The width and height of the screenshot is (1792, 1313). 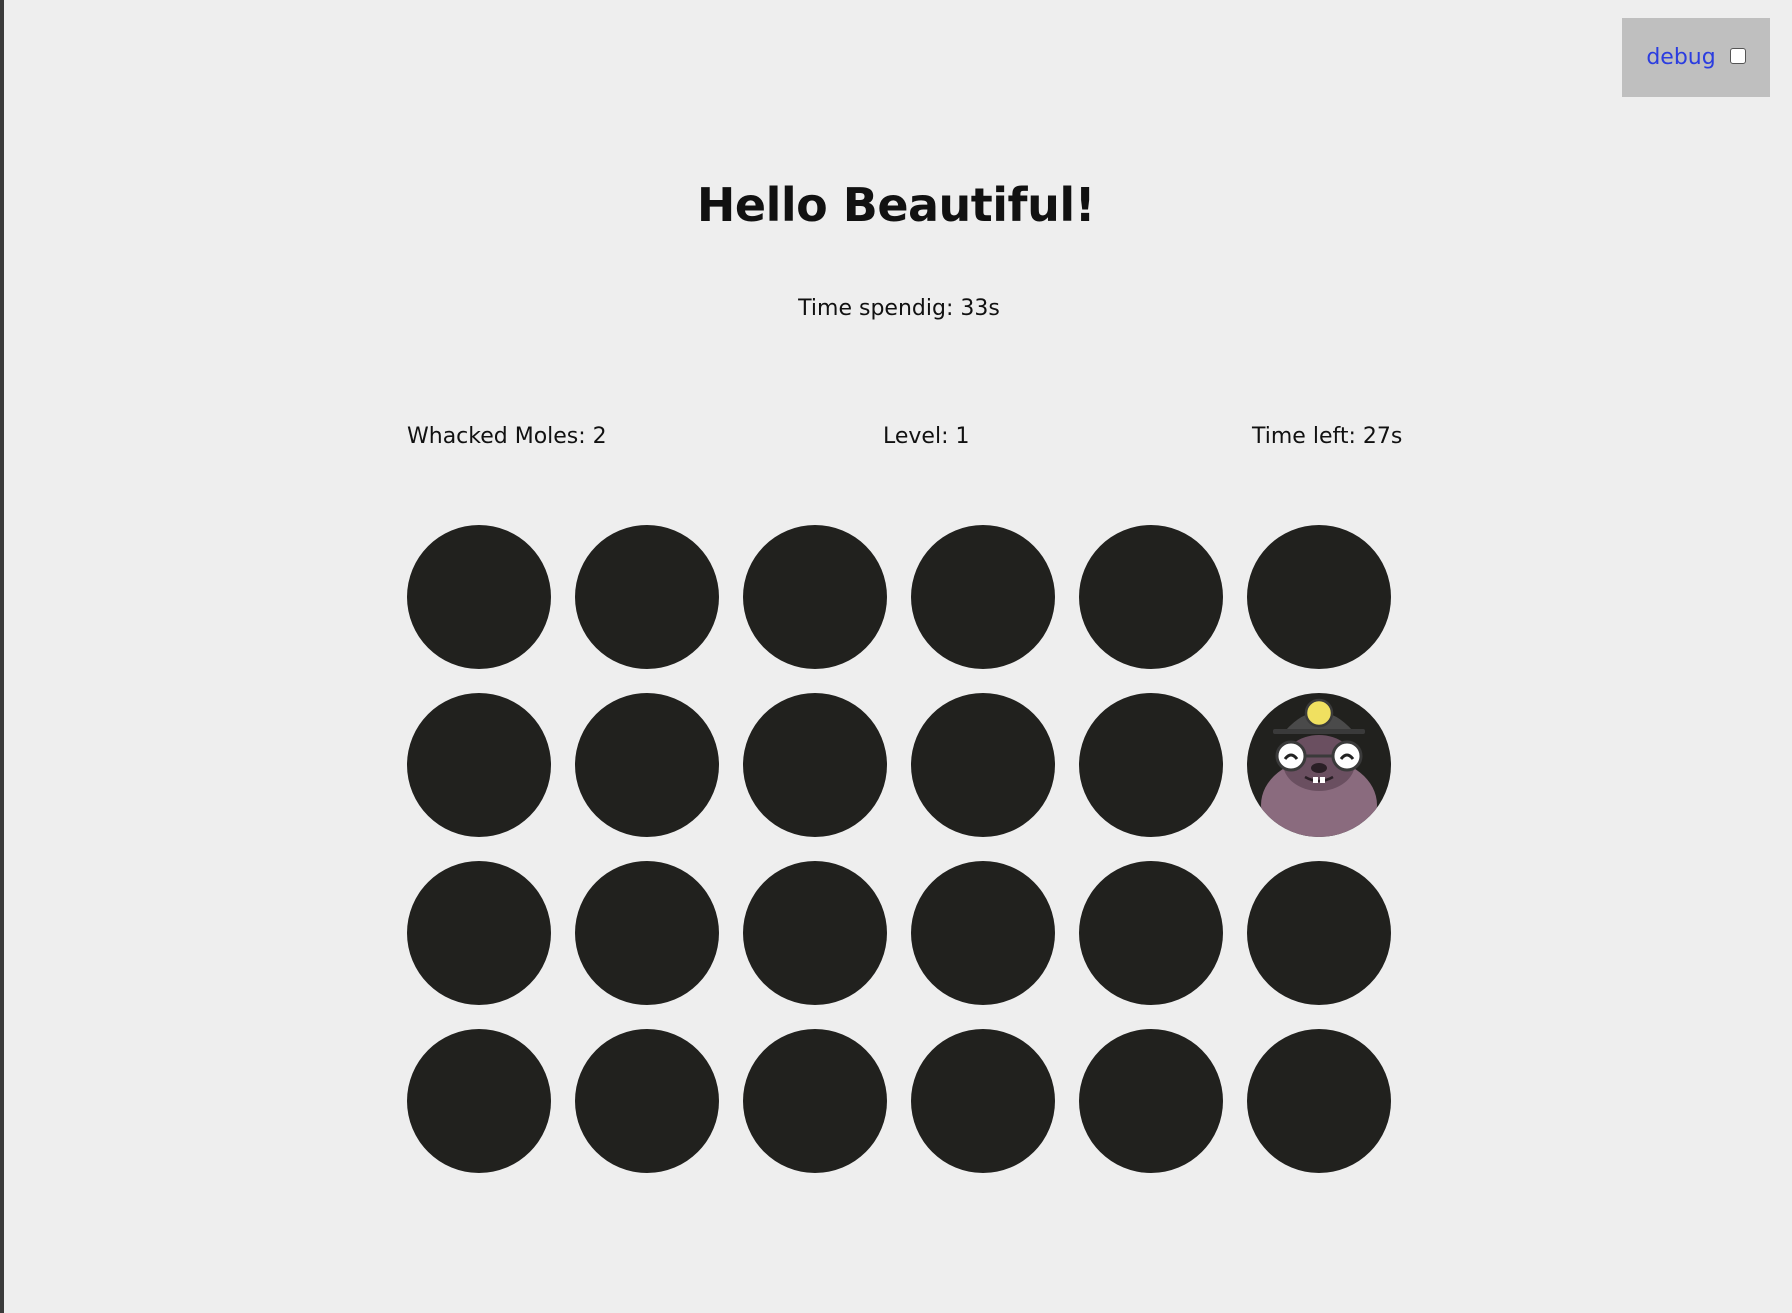 What do you see at coordinates (1737, 55) in the screenshot?
I see `debug-checkbox` at bounding box center [1737, 55].